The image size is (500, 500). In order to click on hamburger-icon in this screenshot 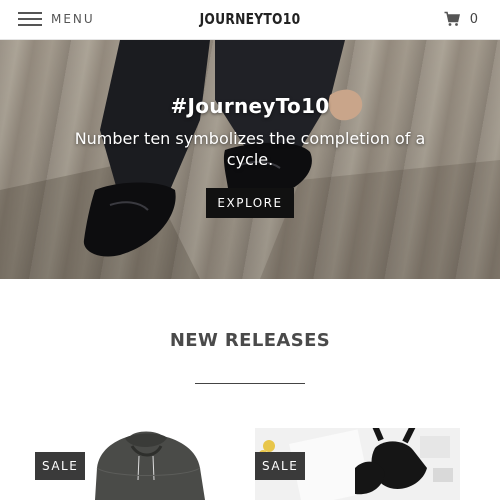, I will do `click(30, 19)`.